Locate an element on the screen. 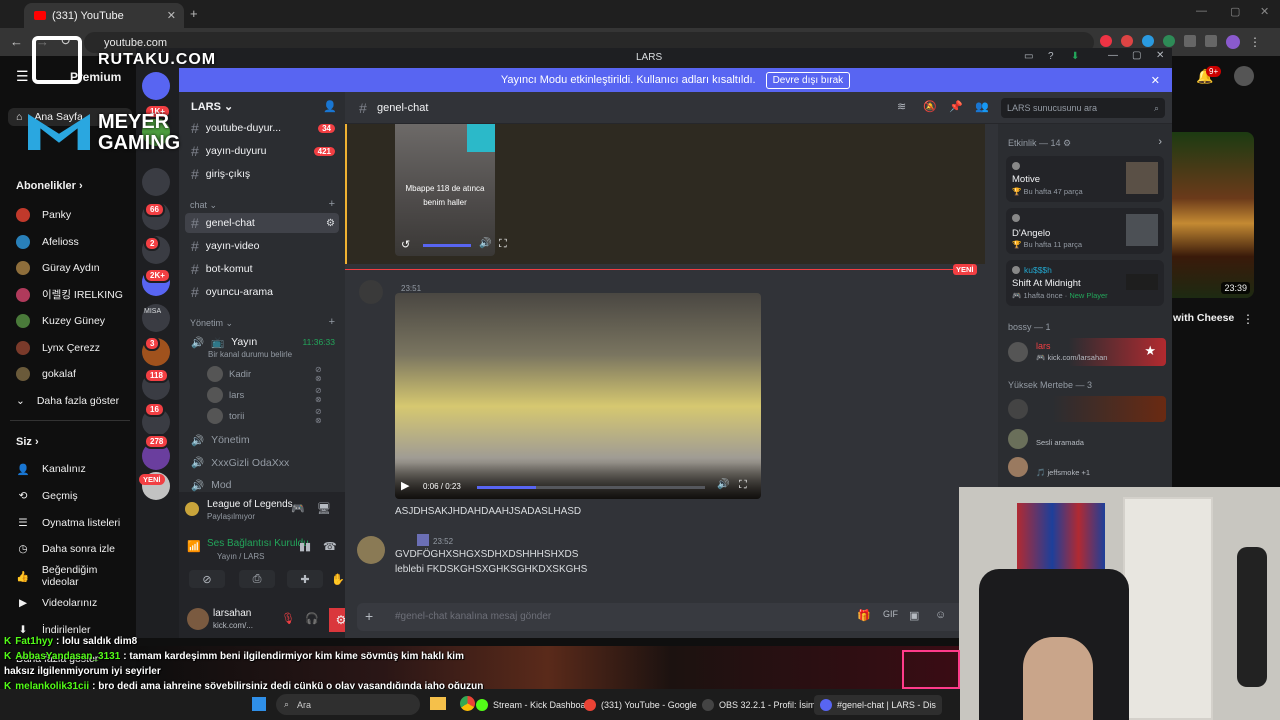  help-icon: ? is located at coordinates (1051, 56).